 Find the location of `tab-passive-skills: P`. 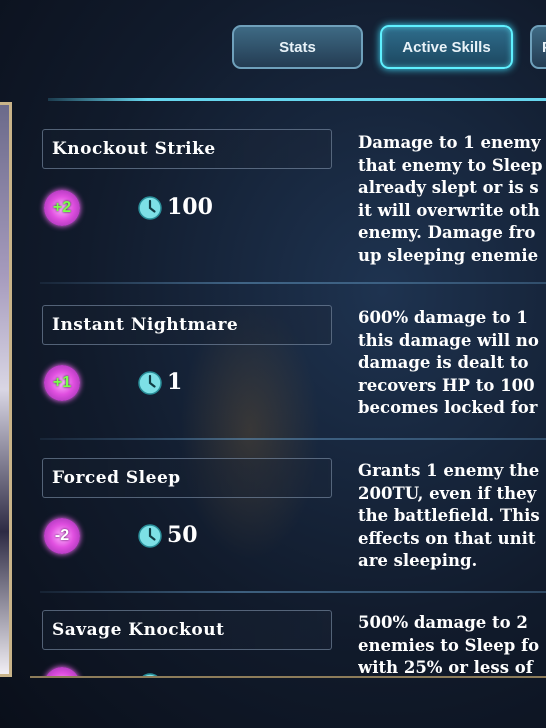

tab-passive-skills: P is located at coordinates (538, 47).